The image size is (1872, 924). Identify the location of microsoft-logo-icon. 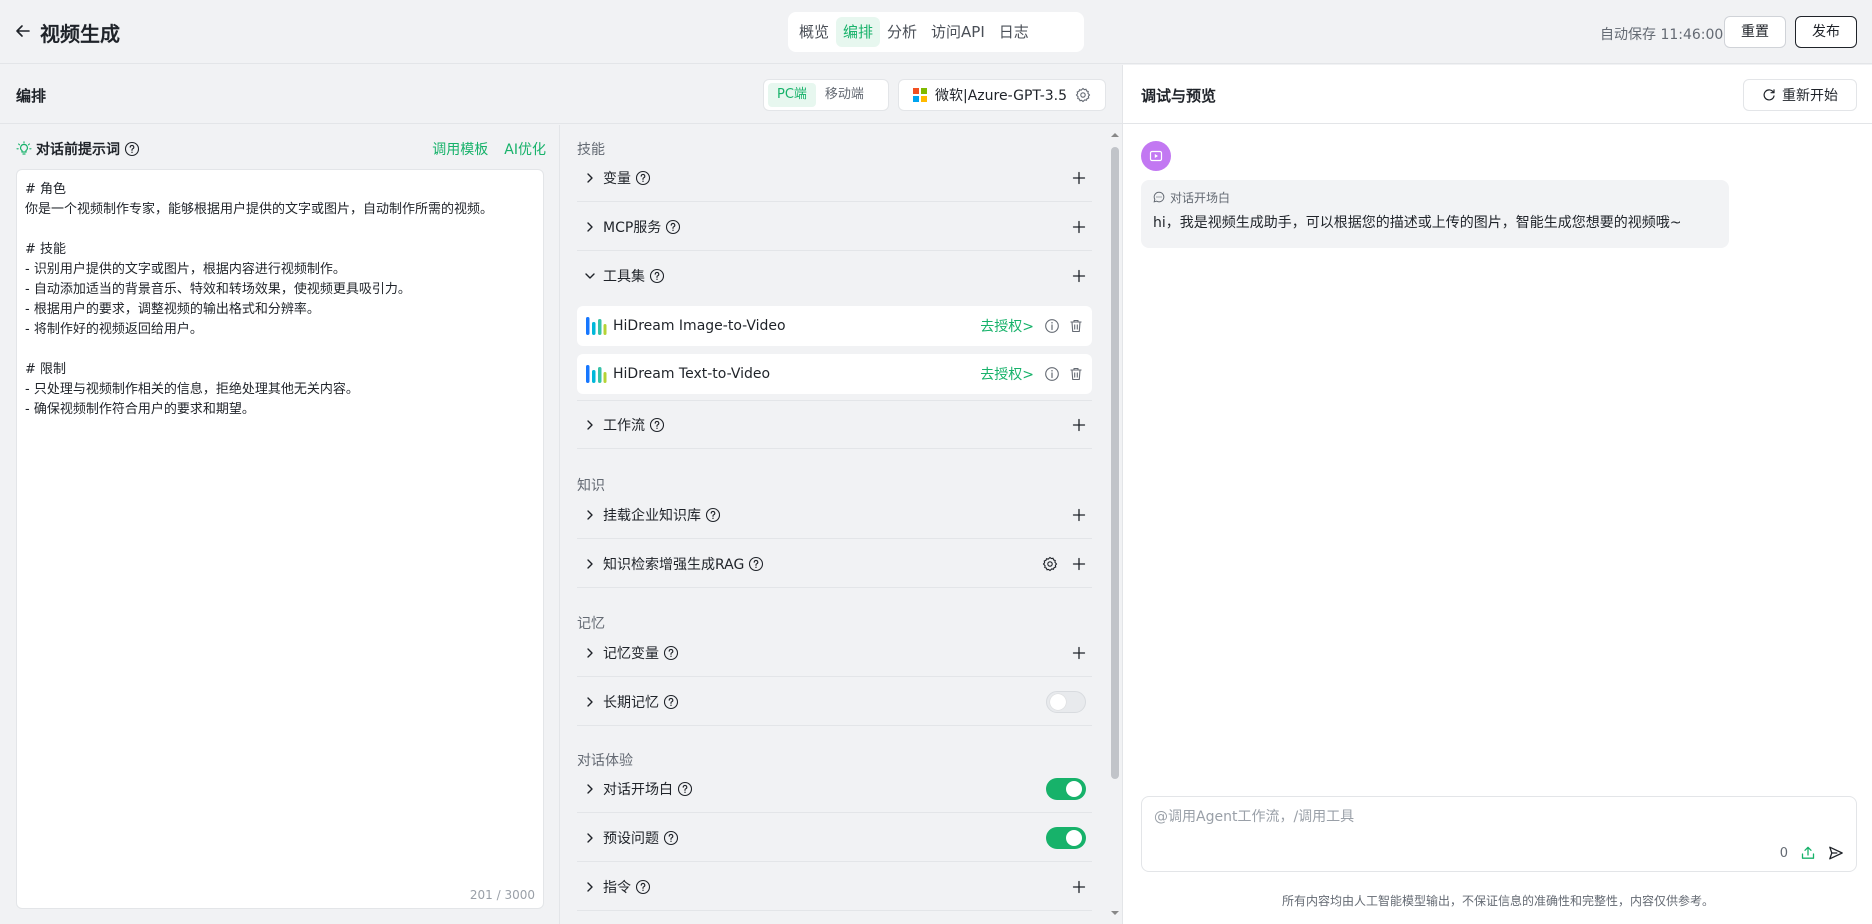
(920, 95).